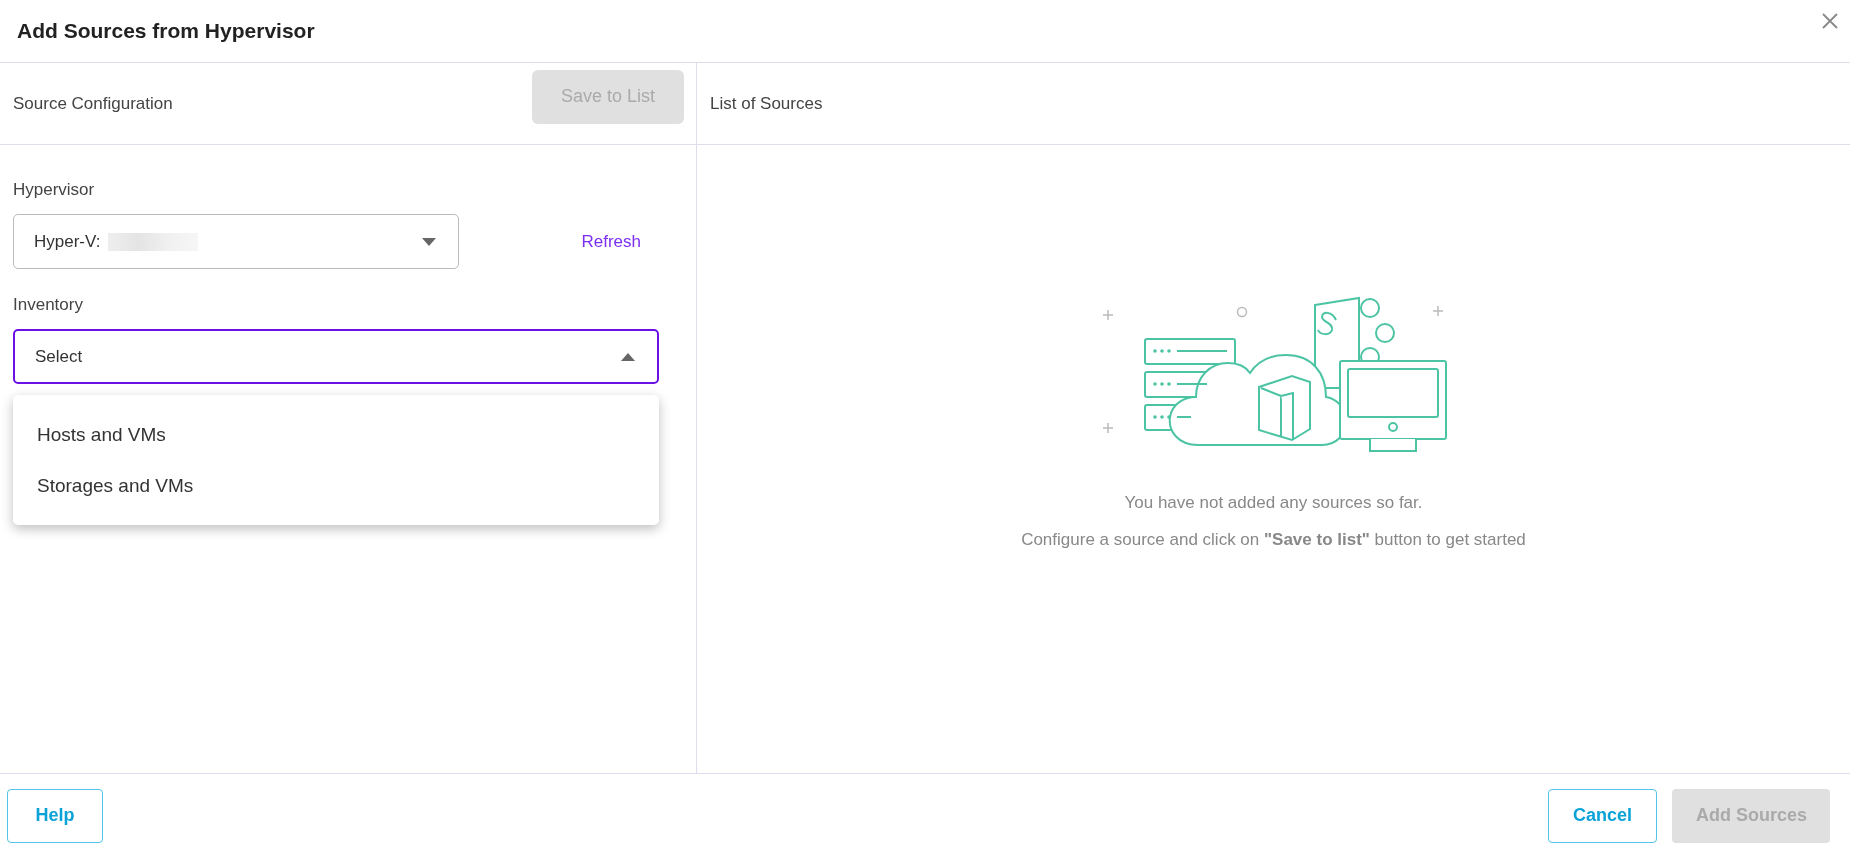 This screenshot has width=1850, height=857. What do you see at coordinates (236, 241) in the screenshot?
I see `dropdown-field: Hyper-V:` at bounding box center [236, 241].